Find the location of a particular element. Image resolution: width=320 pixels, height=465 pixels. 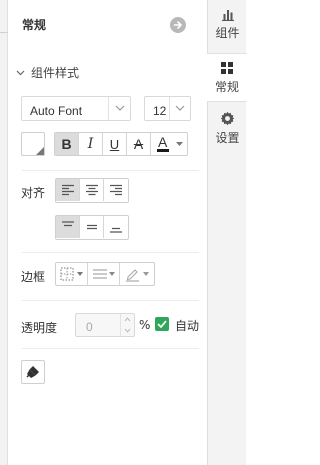

tab-settings: 设置 is located at coordinates (227, 128).